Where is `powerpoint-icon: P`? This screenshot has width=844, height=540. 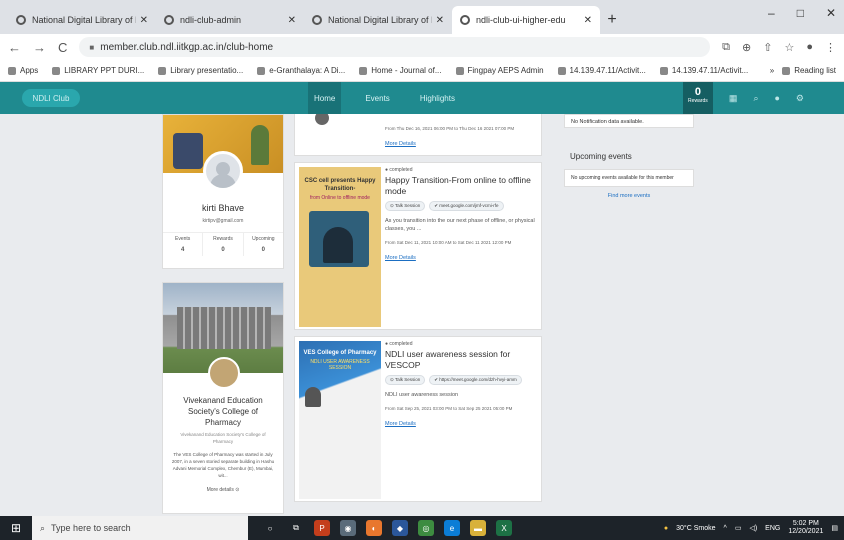 powerpoint-icon: P is located at coordinates (322, 528).